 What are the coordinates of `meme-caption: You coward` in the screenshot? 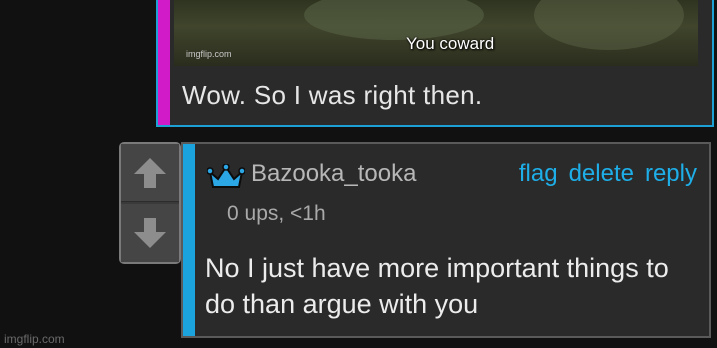 It's located at (450, 43).